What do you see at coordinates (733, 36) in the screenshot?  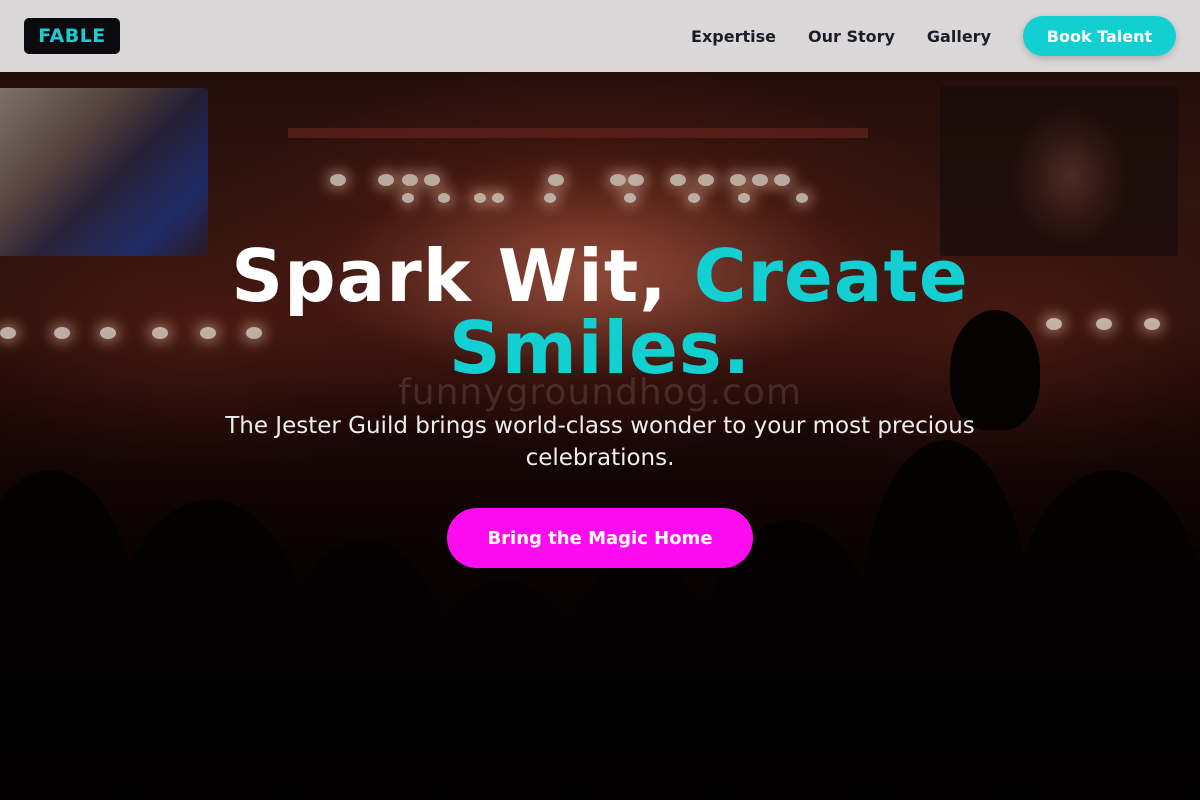 I see `nav-link-expertise: Expertise` at bounding box center [733, 36].